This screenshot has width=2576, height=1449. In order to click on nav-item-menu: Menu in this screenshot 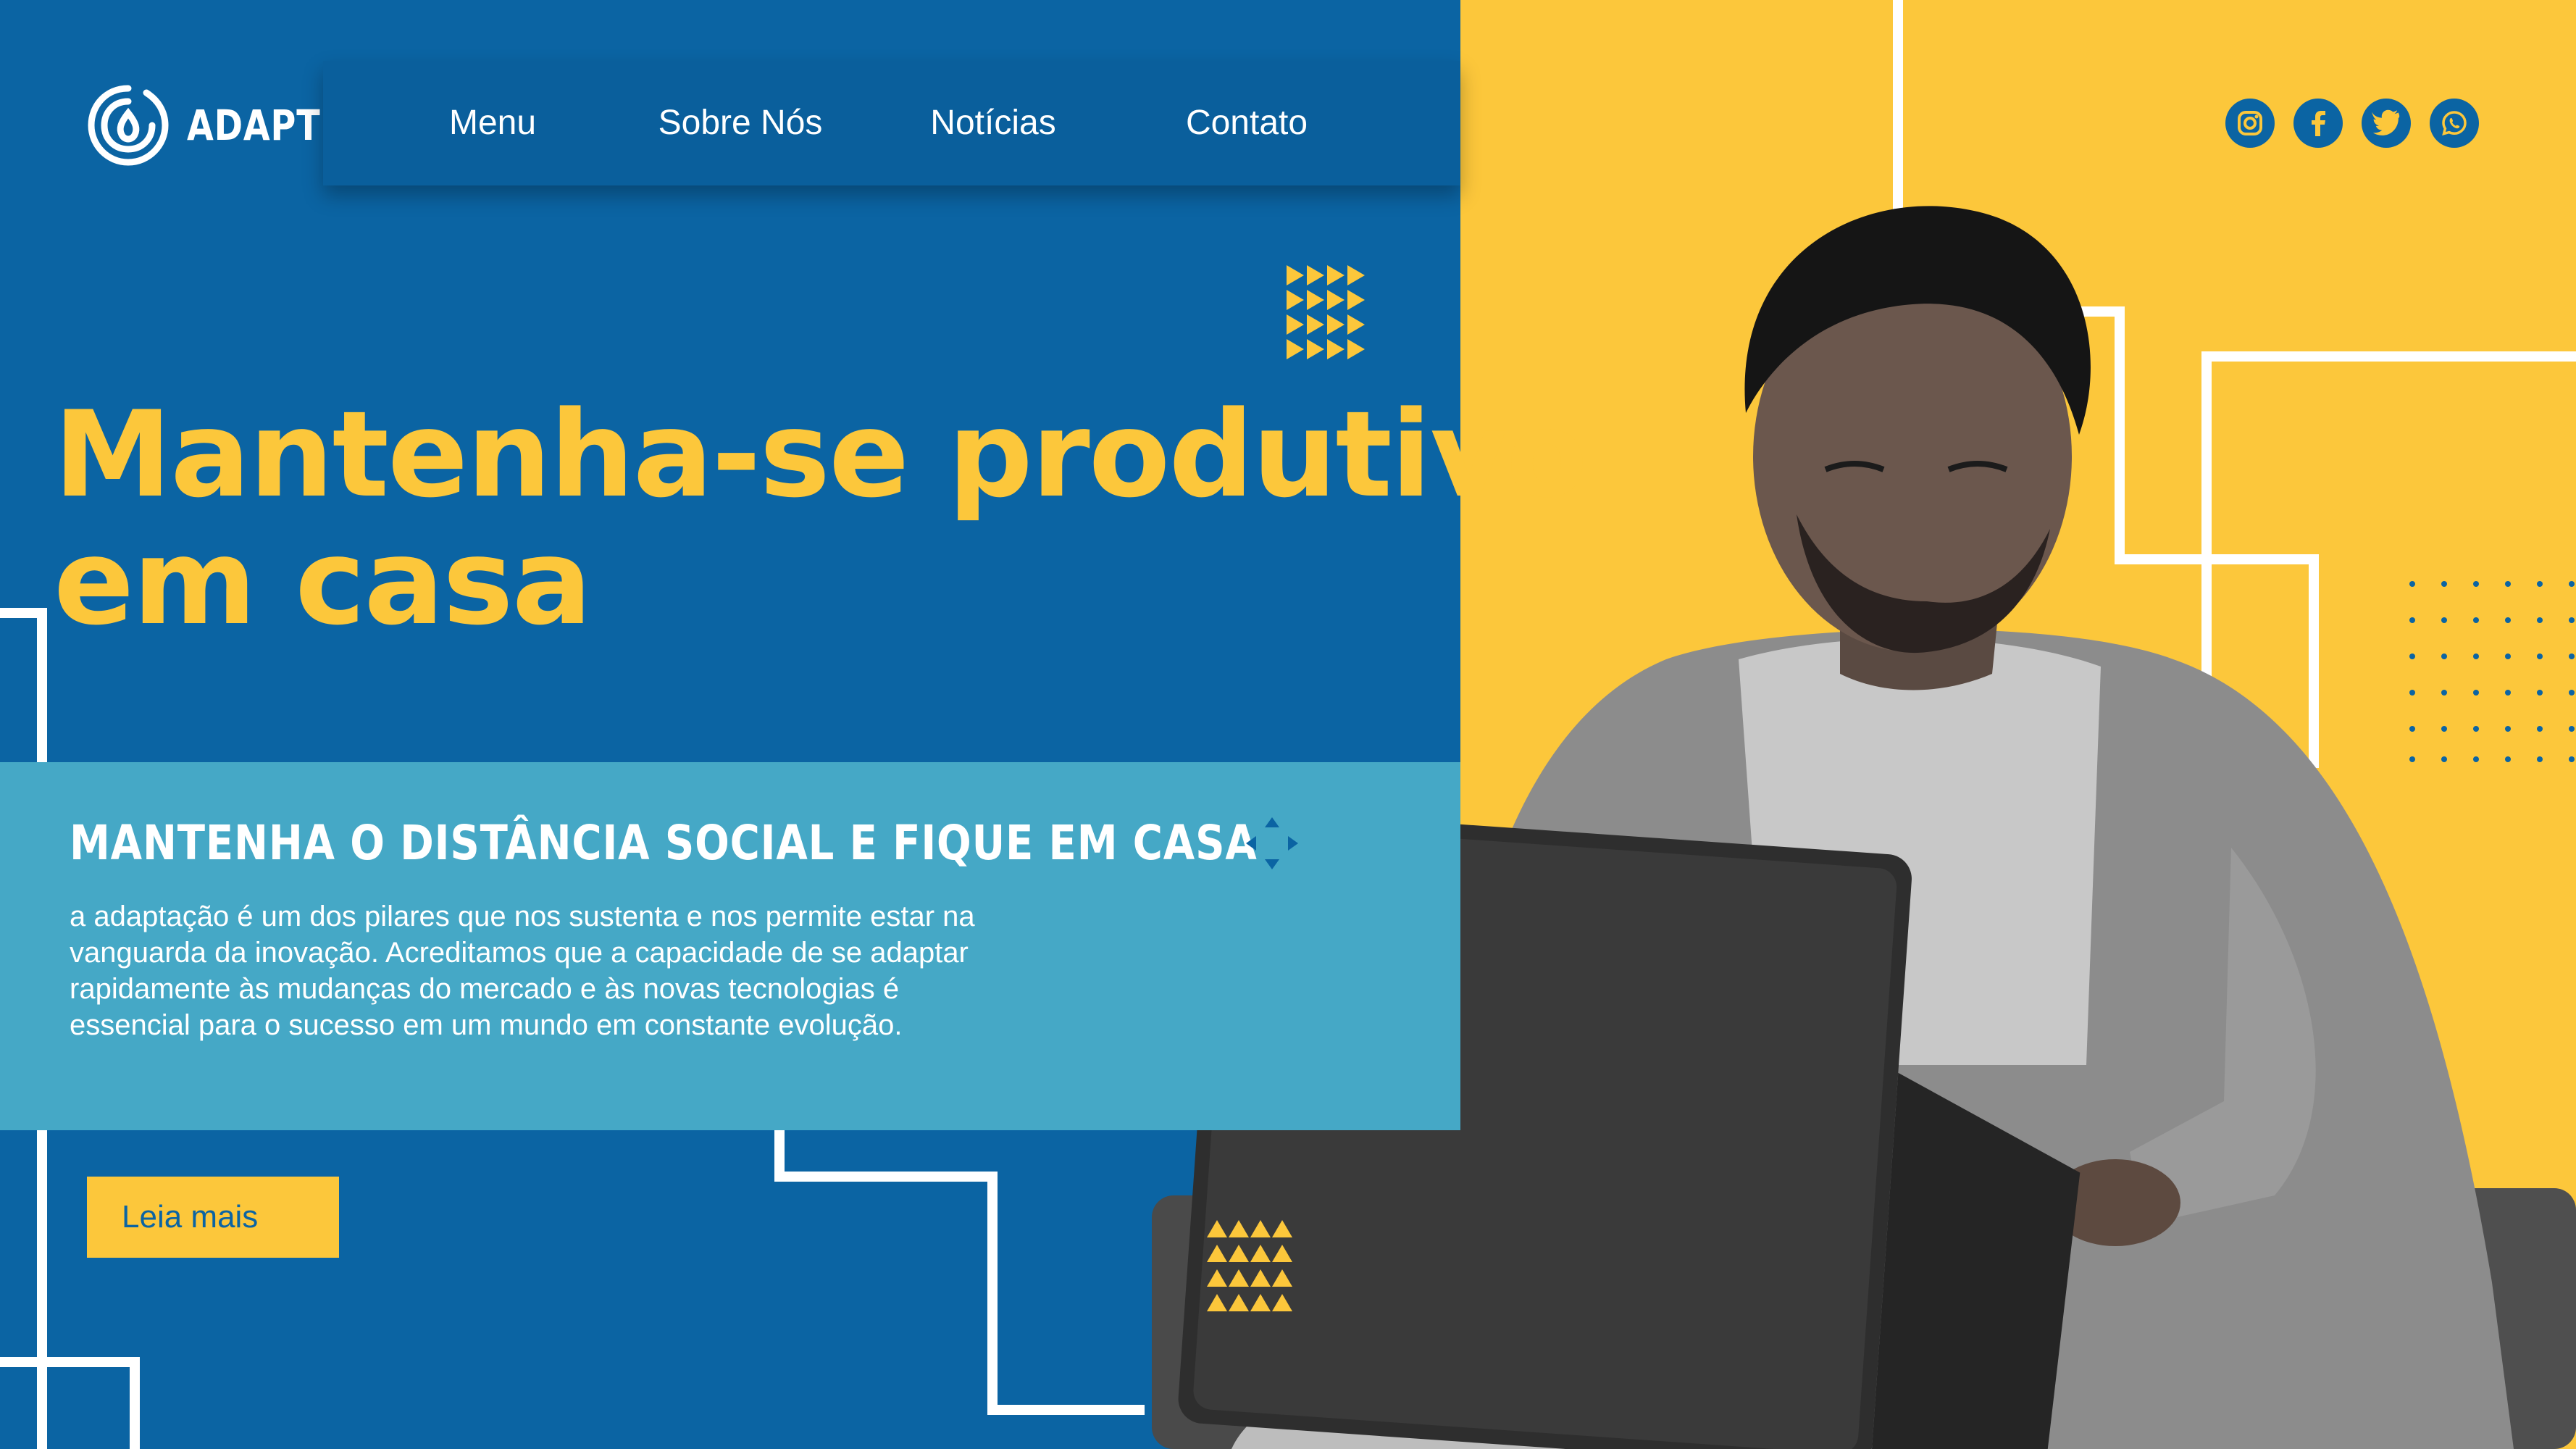, I will do `click(492, 123)`.